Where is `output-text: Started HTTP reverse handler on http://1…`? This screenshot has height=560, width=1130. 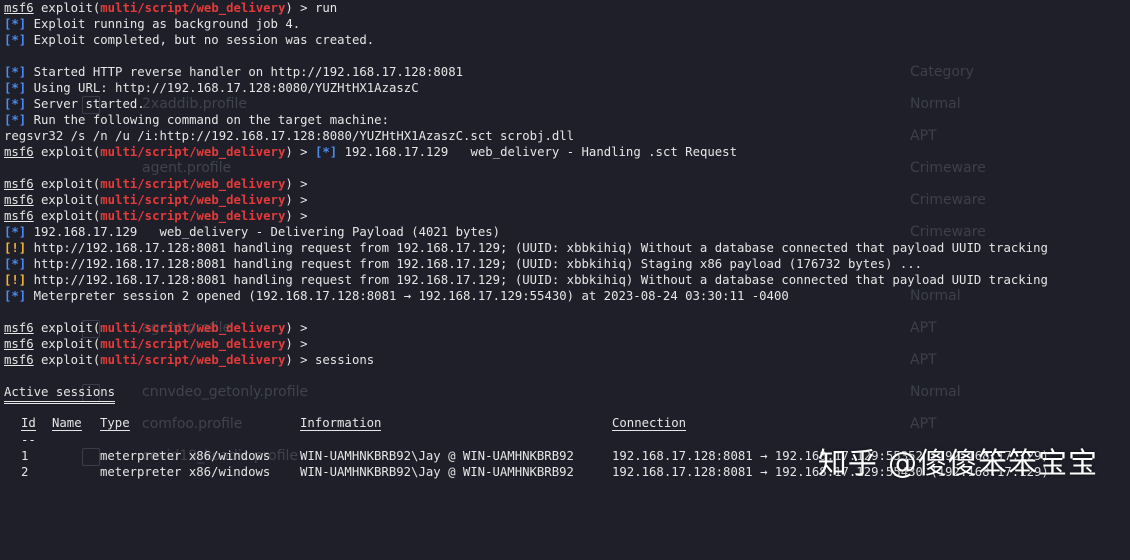 output-text: Started HTTP reverse handler on http://1… is located at coordinates (248, 72).